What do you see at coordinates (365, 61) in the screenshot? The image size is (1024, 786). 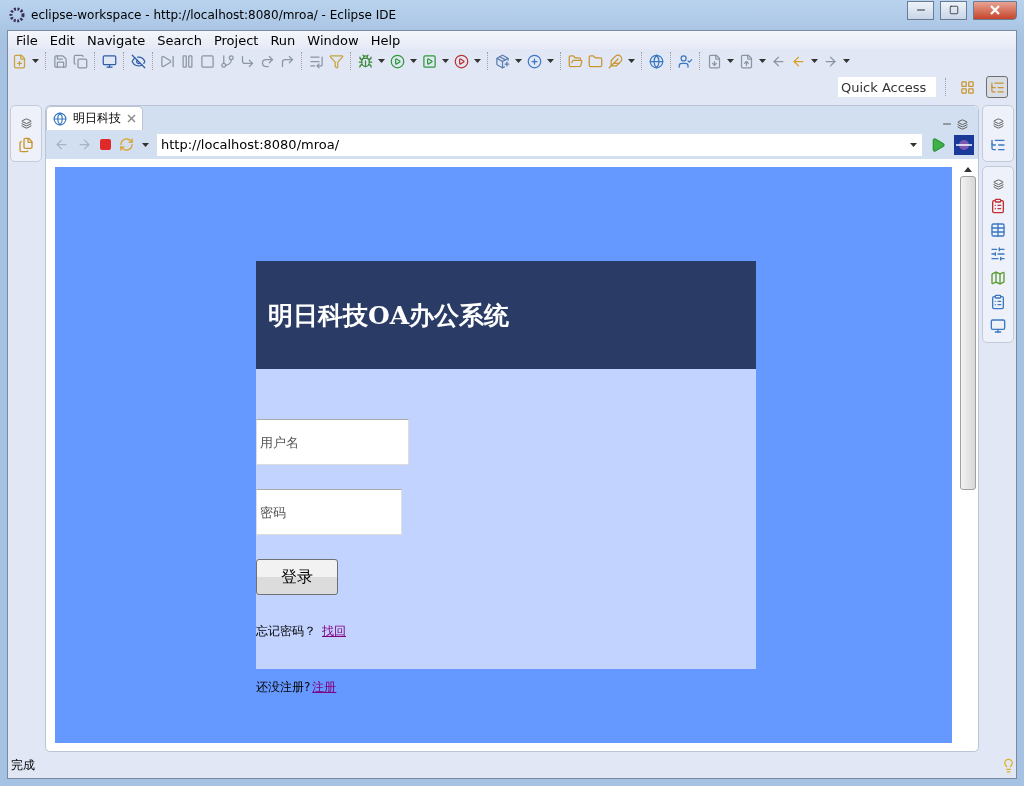 I see `bug-icon` at bounding box center [365, 61].